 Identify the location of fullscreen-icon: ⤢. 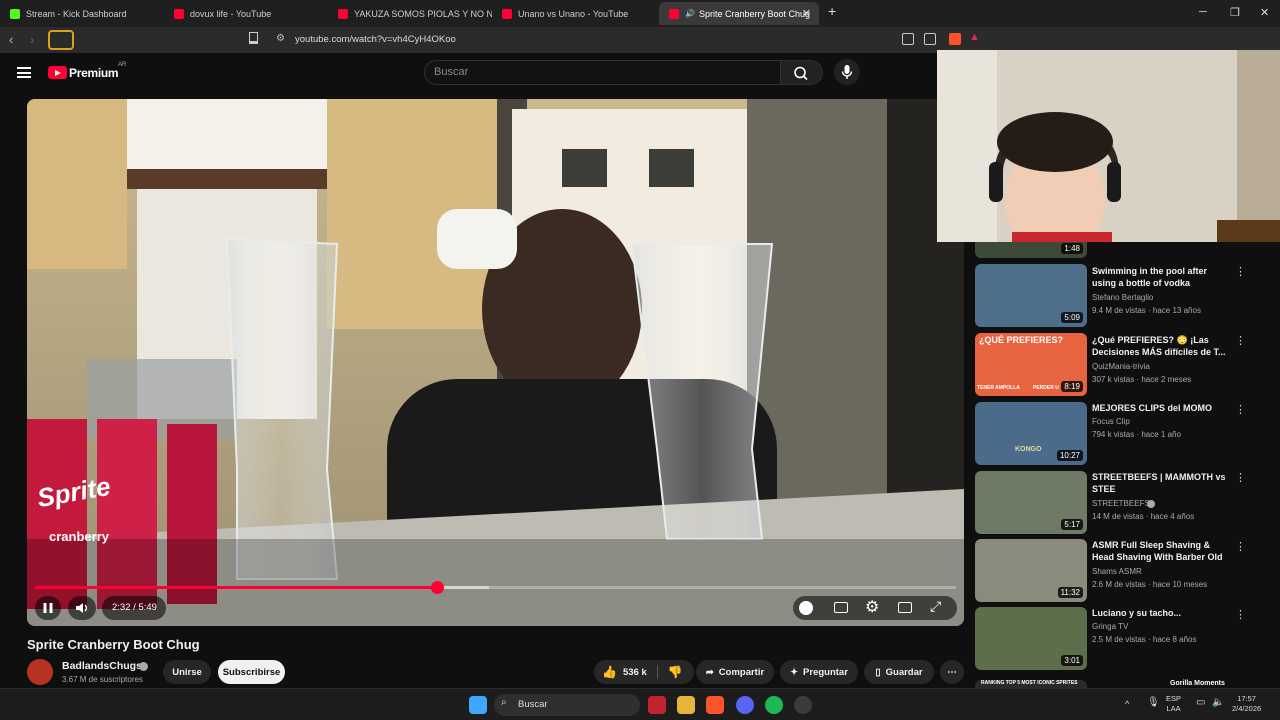
(935, 606).